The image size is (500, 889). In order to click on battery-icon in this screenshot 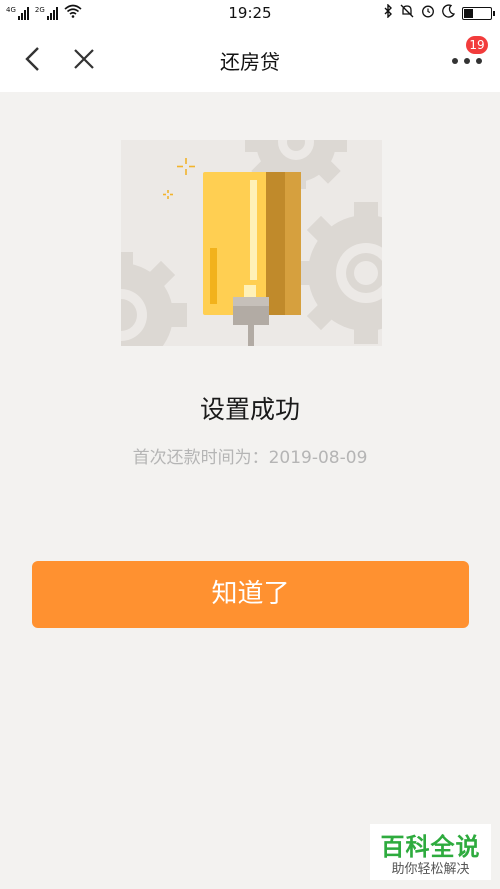, I will do `click(478, 13)`.